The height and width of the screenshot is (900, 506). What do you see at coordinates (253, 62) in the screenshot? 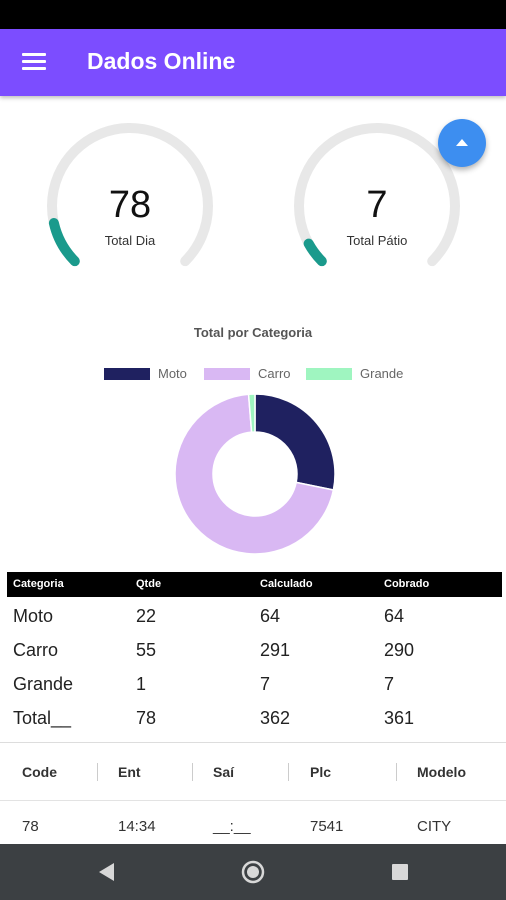
I see `app-bar: Dados Online` at bounding box center [253, 62].